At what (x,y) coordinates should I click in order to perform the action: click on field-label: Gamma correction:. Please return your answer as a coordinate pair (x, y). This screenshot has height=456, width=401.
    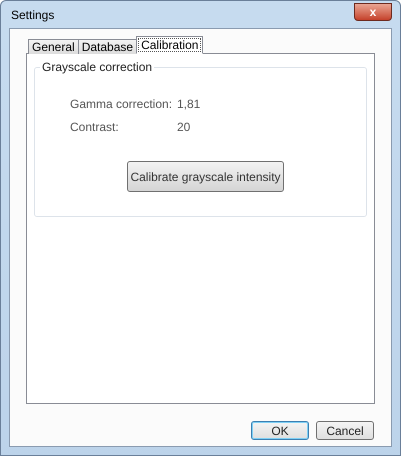
    Looking at the image, I should click on (122, 104).